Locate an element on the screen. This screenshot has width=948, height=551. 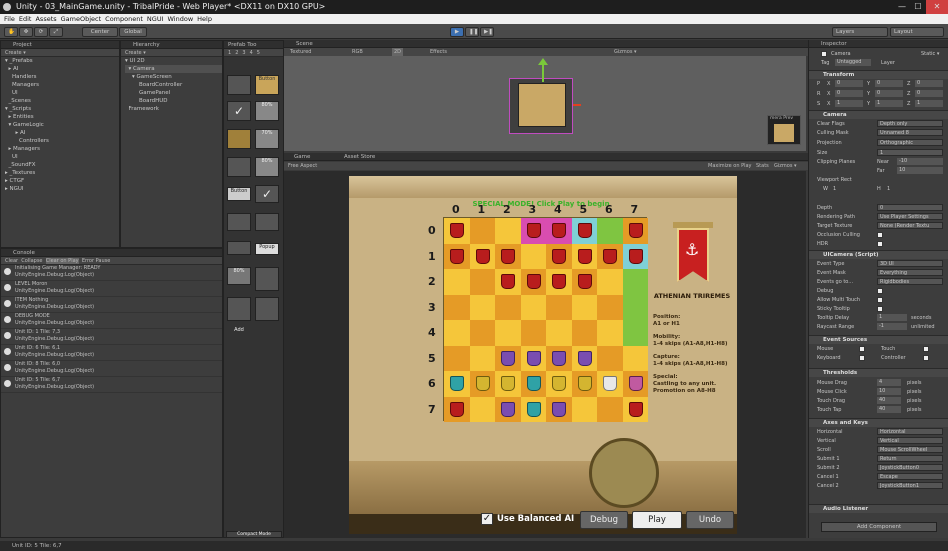
scene-textured-dropdown: Textured is located at coordinates (300, 52).